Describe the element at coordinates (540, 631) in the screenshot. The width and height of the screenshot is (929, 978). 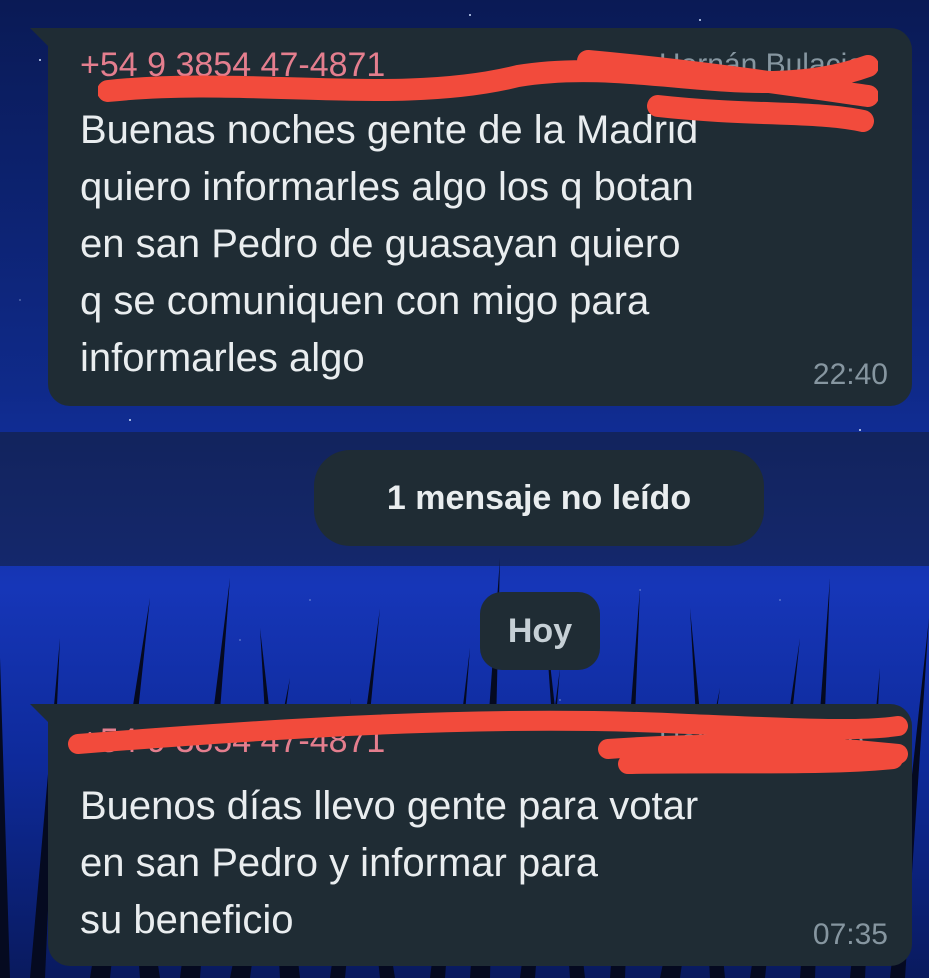
I see `date-separator: Hoy` at that location.